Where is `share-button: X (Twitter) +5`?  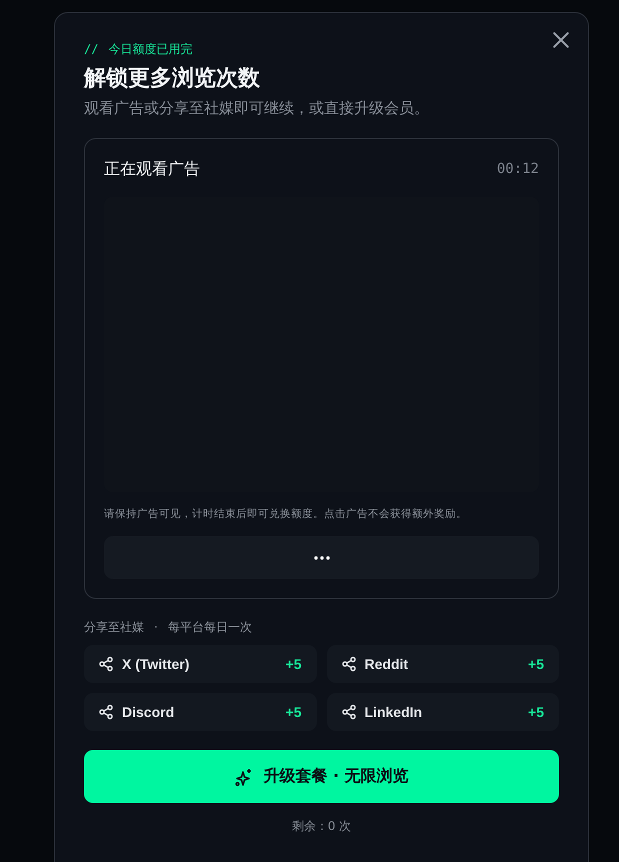 share-button: X (Twitter) +5 is located at coordinates (200, 664).